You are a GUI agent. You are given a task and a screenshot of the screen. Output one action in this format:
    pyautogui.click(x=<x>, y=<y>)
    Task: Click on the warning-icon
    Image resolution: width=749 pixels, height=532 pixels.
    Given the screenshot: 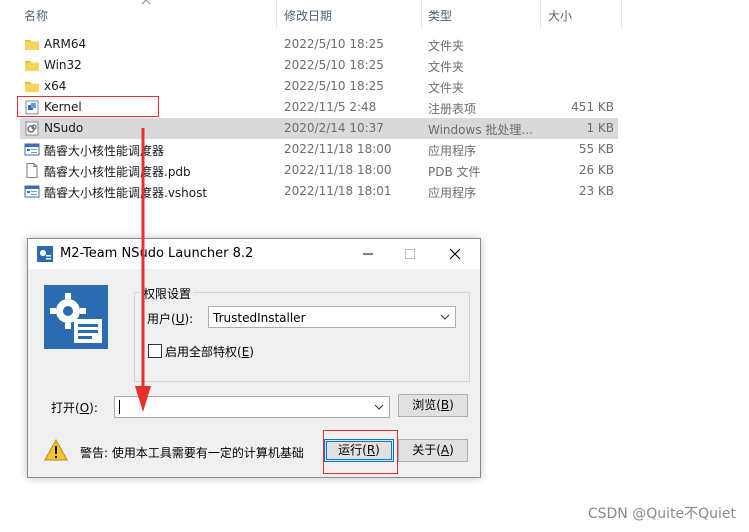 What is the action you would take?
    pyautogui.click(x=56, y=450)
    